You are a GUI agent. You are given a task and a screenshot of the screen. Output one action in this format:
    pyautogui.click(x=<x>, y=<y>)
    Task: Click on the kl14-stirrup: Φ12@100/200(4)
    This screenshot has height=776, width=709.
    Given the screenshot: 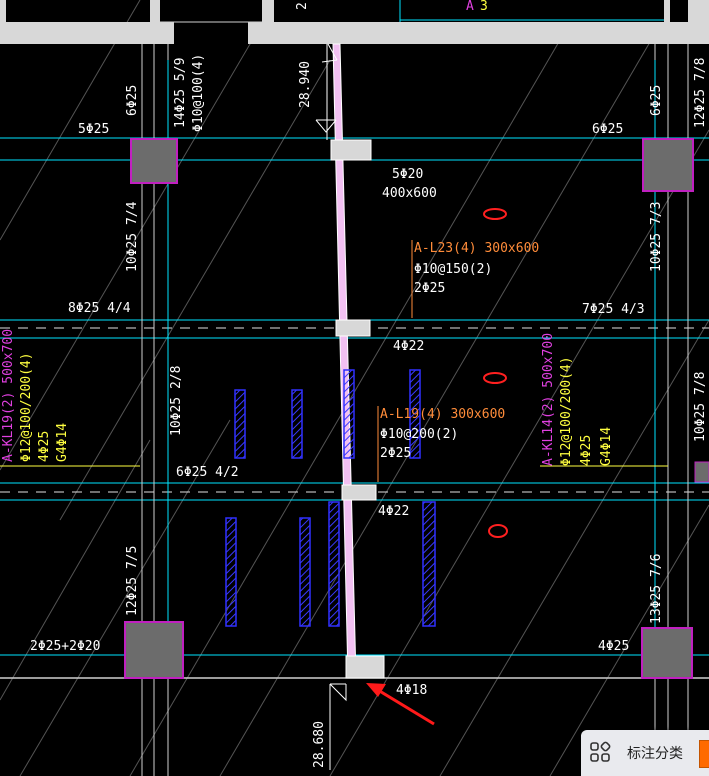 What is the action you would take?
    pyautogui.click(x=566, y=411)
    